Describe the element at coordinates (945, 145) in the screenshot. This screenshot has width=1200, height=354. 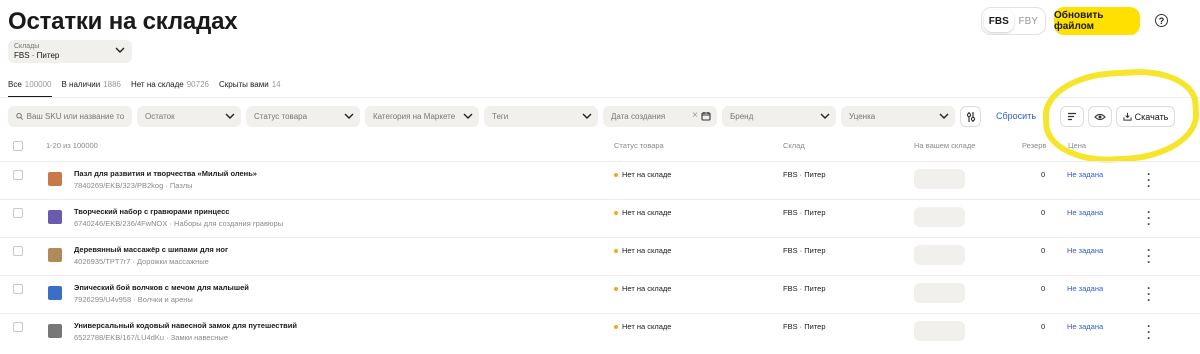
I see `column-your-stock: На вашем складе` at that location.